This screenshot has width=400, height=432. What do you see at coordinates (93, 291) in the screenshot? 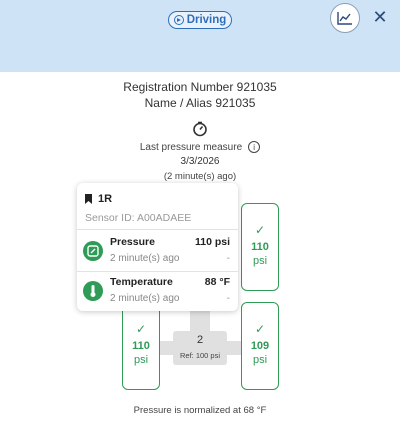
I see `thermometer-icon` at bounding box center [93, 291].